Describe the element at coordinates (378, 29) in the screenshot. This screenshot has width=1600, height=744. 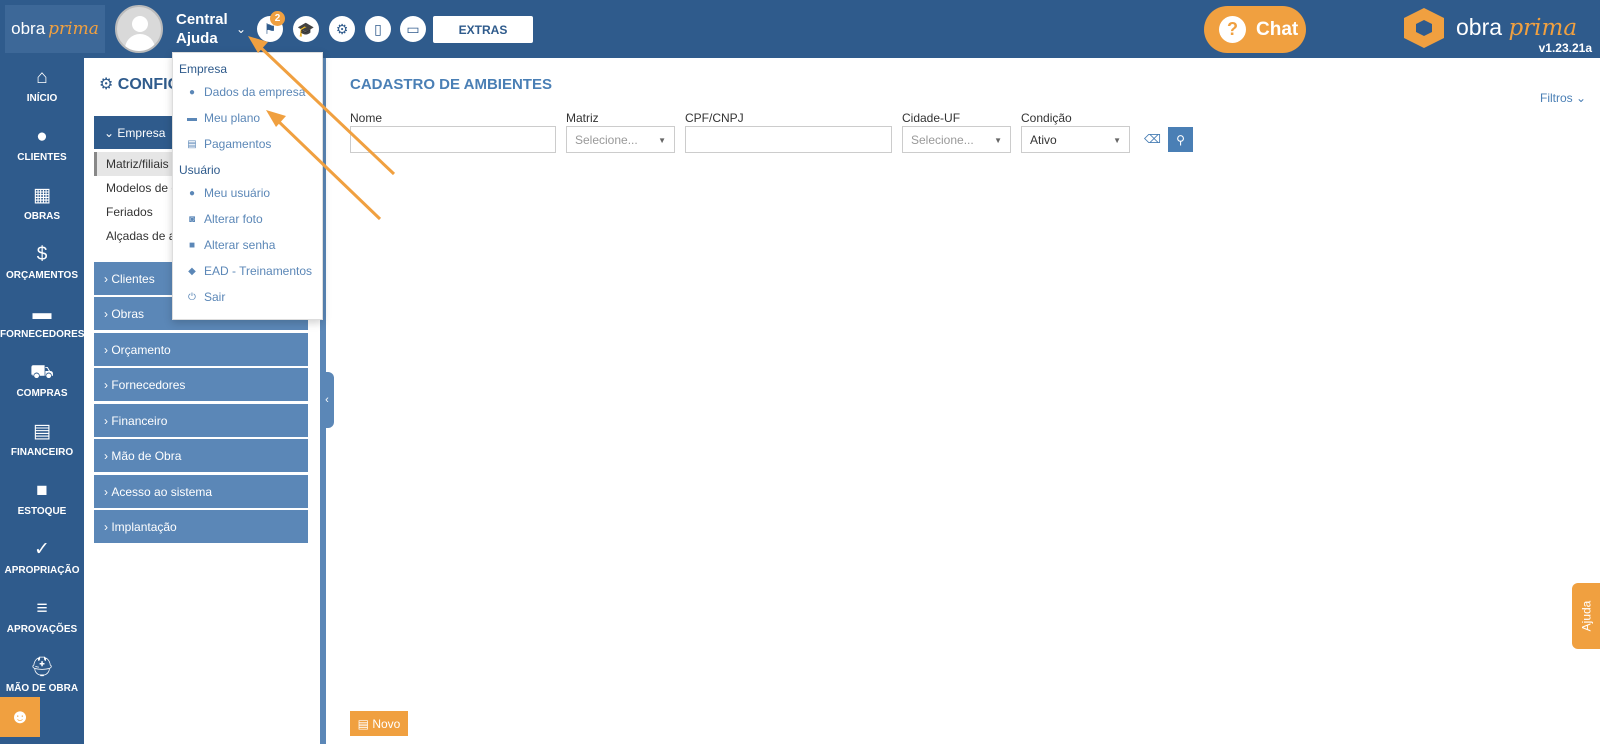
I see `mobile-icon: ▯` at that location.